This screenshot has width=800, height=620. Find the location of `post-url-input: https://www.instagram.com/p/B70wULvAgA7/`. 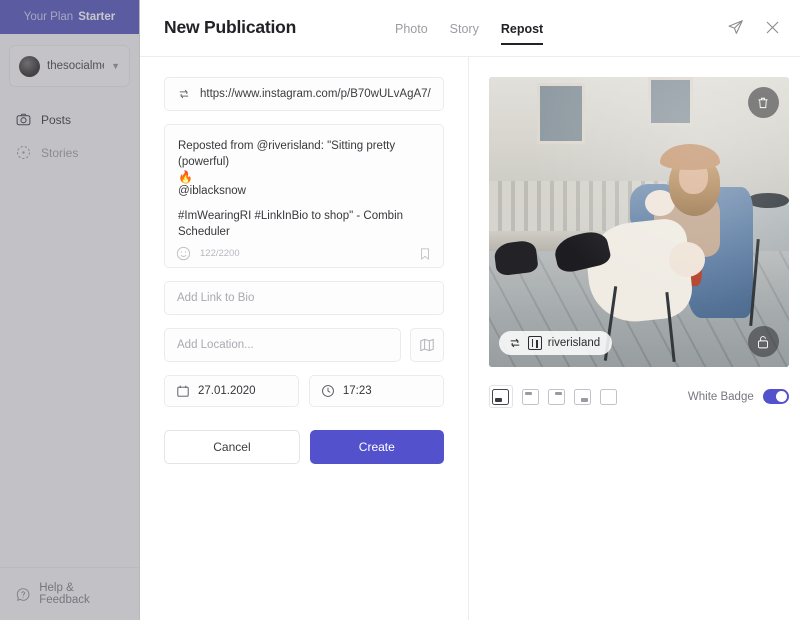

post-url-input: https://www.instagram.com/p/B70wULvAgA7/ is located at coordinates (304, 94).